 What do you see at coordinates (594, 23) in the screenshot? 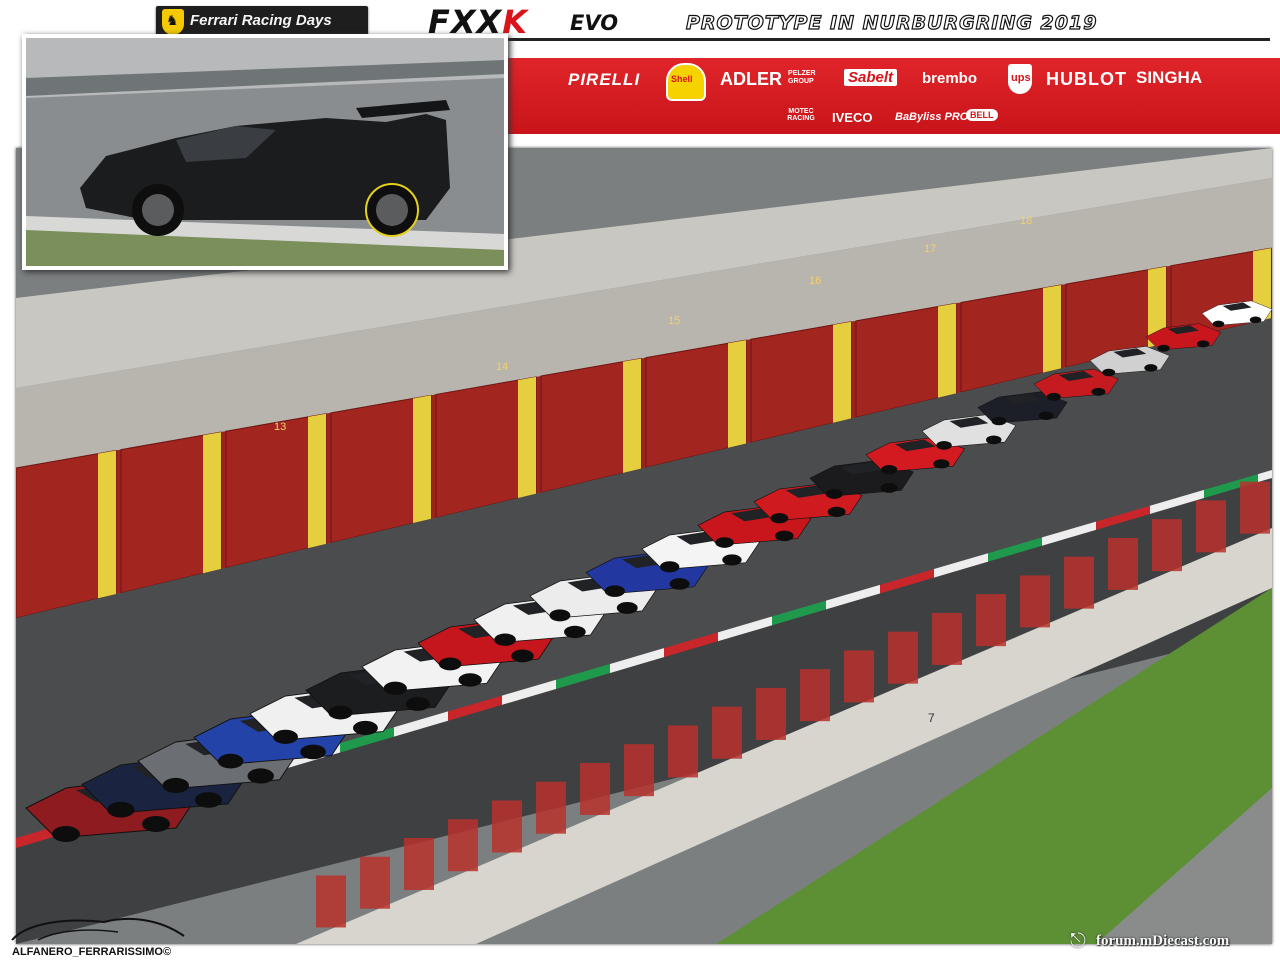
I see `title-evo: EVO` at bounding box center [594, 23].